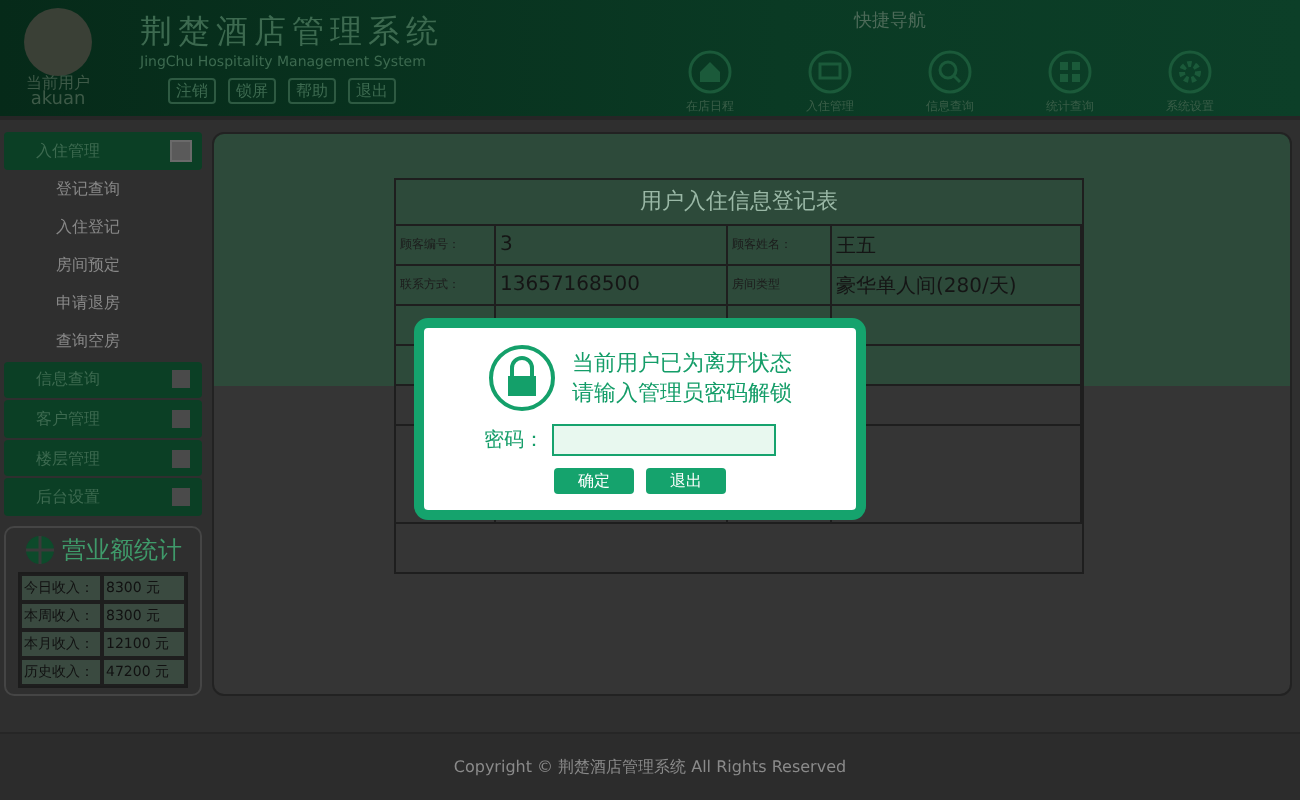 Image resolution: width=1300 pixels, height=800 pixels. What do you see at coordinates (103, 189) in the screenshot?
I see `sidebar-item: 登记查询` at bounding box center [103, 189].